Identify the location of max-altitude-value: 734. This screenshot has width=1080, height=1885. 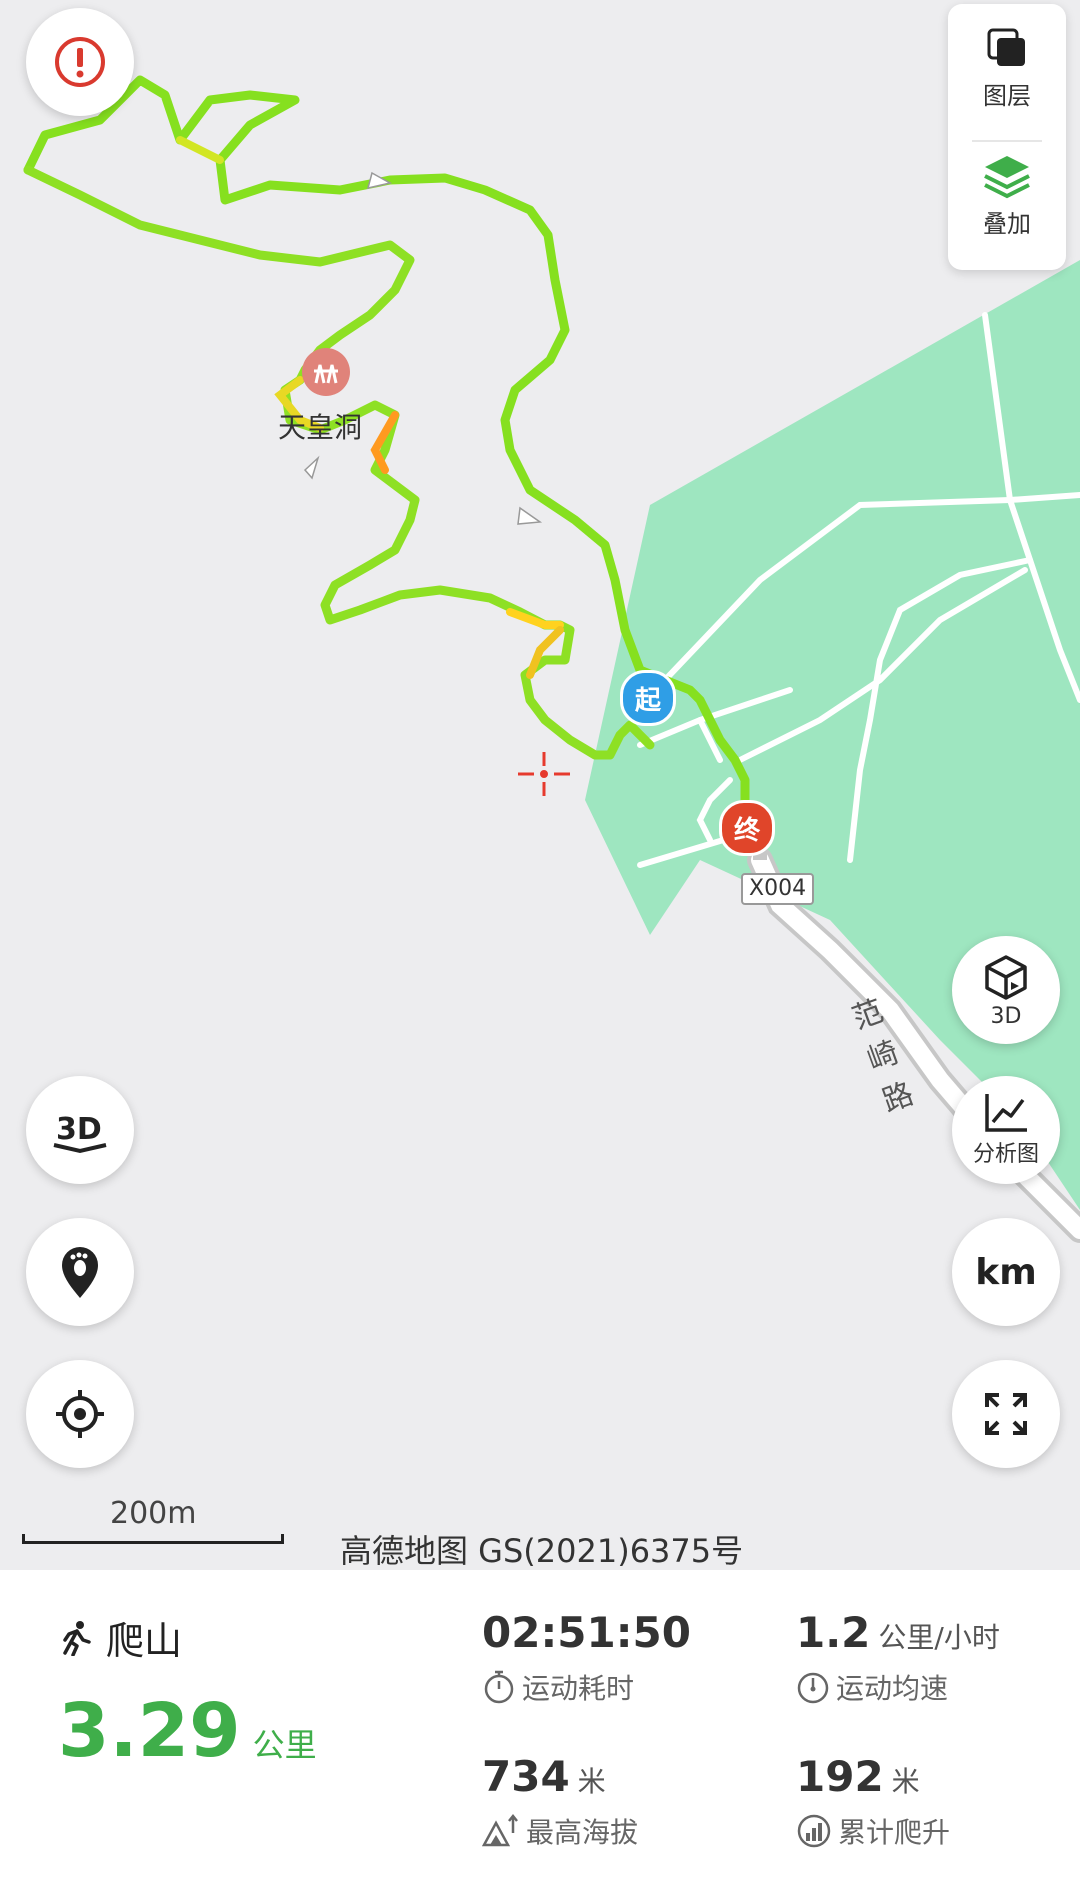
(526, 1776).